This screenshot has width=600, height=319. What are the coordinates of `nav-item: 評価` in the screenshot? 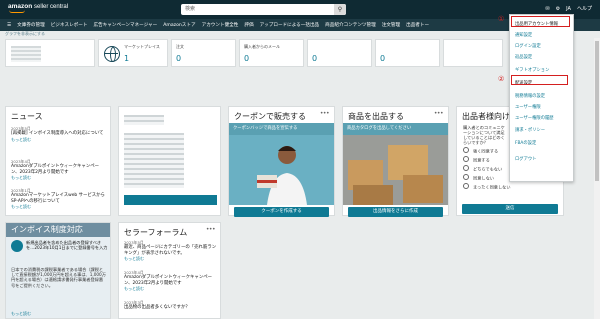 It's located at (248, 25).